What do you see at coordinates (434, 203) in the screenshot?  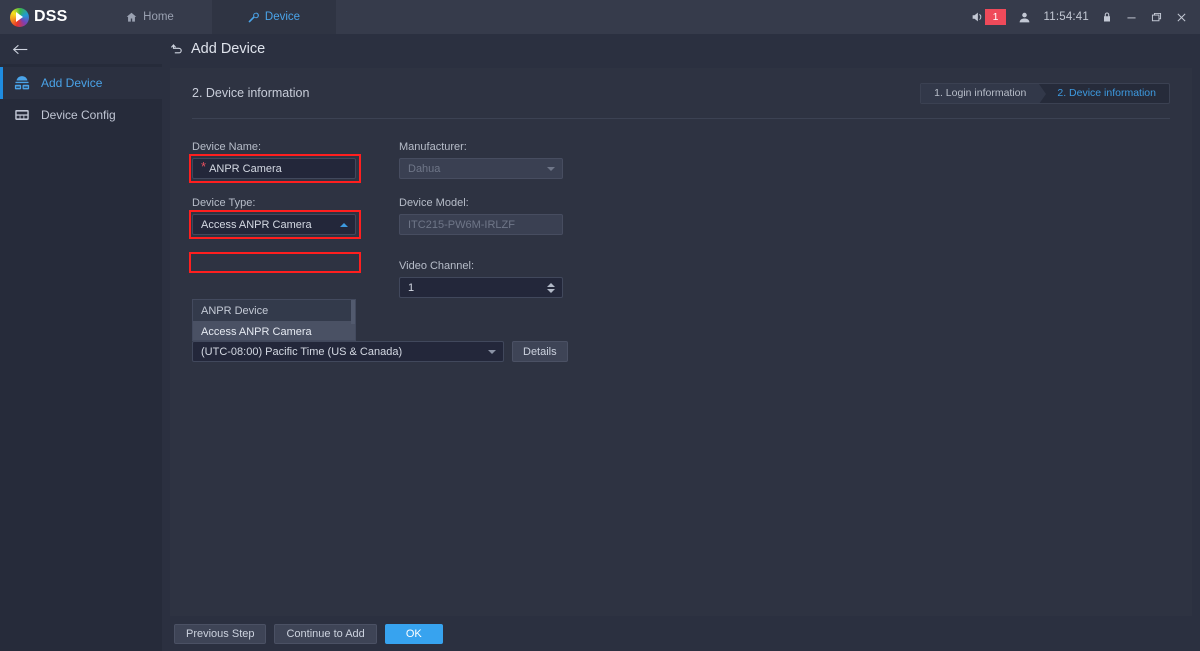 I see `device-model-label: Device Model:` at bounding box center [434, 203].